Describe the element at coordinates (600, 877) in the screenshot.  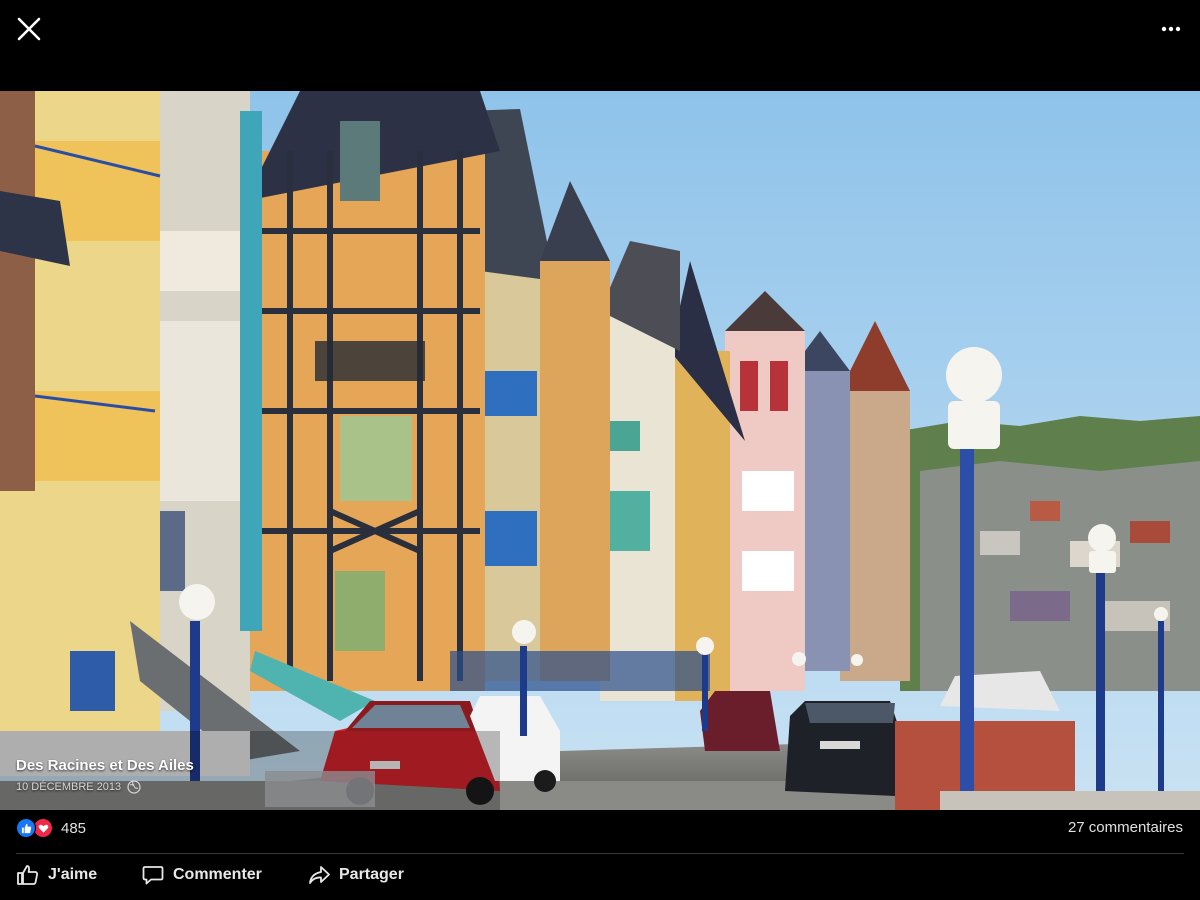
I see `post-actions: J'aime Commenter Partager` at that location.